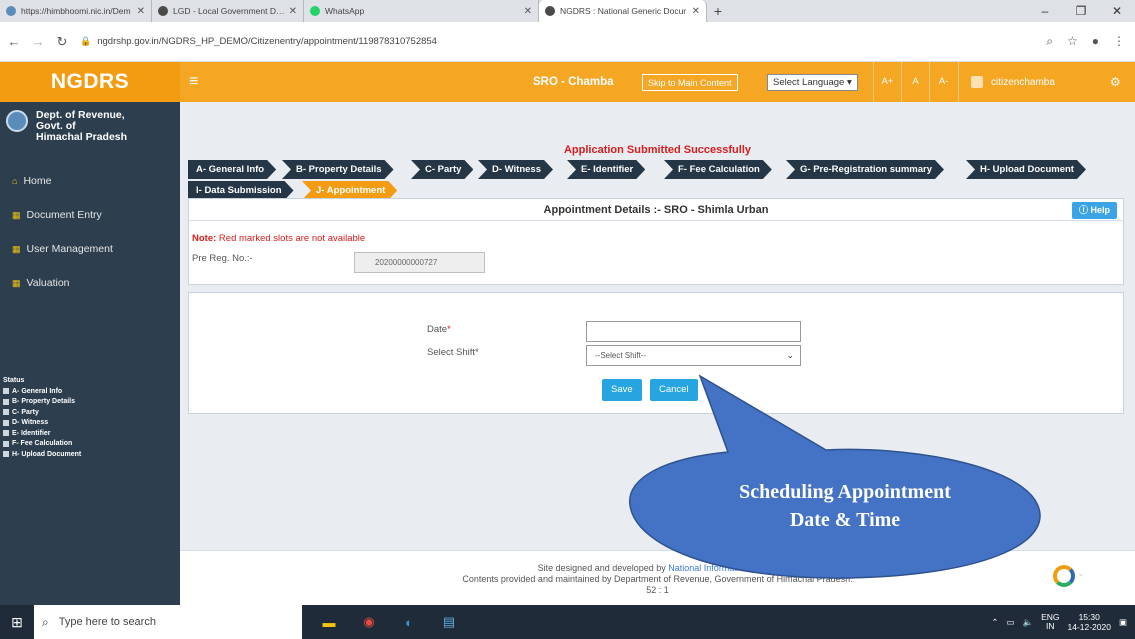 This screenshot has width=1135, height=639. Describe the element at coordinates (845, 520) in the screenshot. I see `callout-line: Date & Time` at that location.